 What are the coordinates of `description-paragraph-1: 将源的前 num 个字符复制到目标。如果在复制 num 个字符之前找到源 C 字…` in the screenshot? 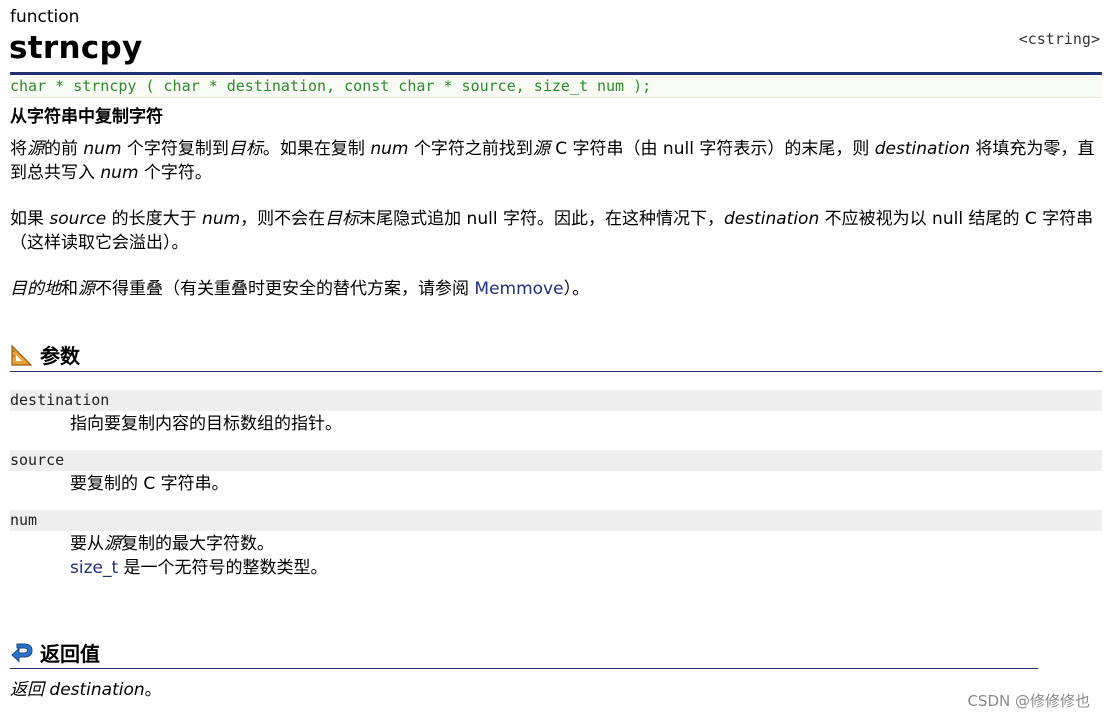 It's located at (552, 161).